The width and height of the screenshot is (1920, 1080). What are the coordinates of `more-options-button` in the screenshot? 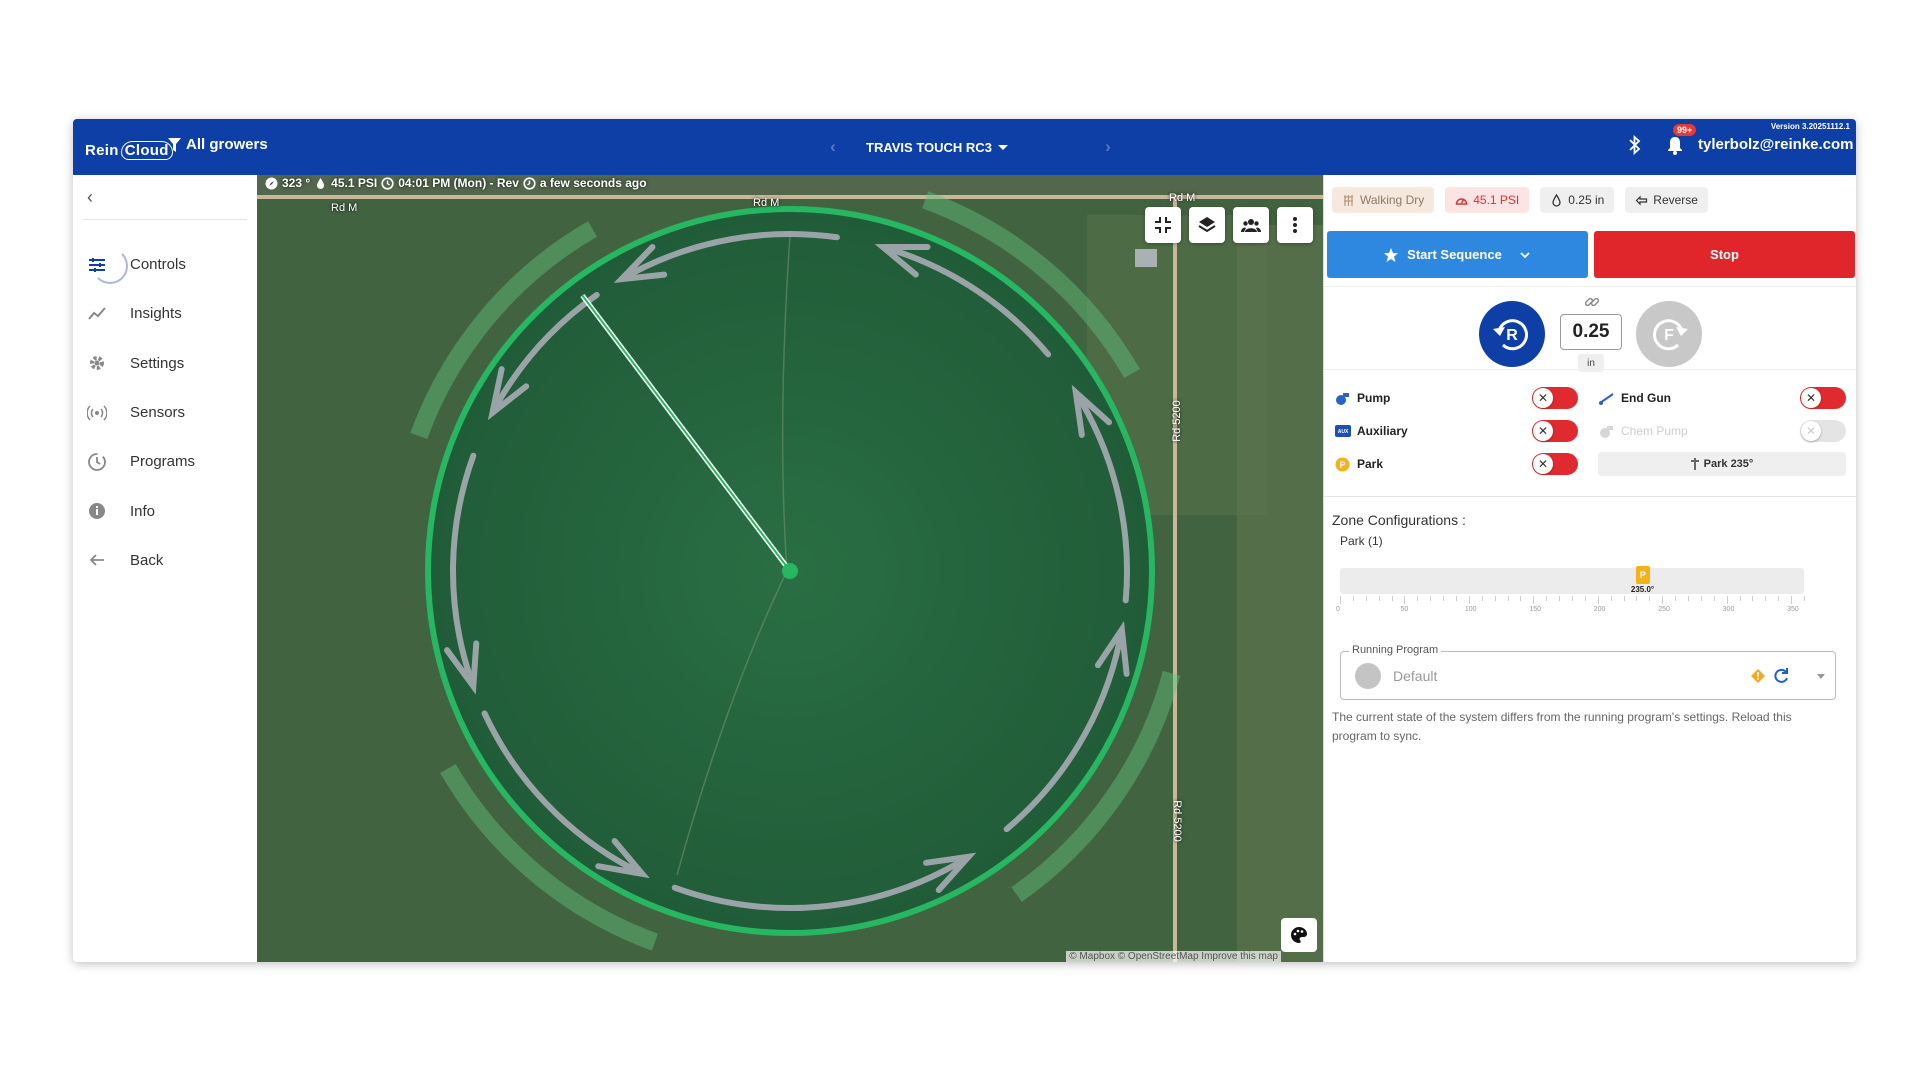 It's located at (1295, 225).